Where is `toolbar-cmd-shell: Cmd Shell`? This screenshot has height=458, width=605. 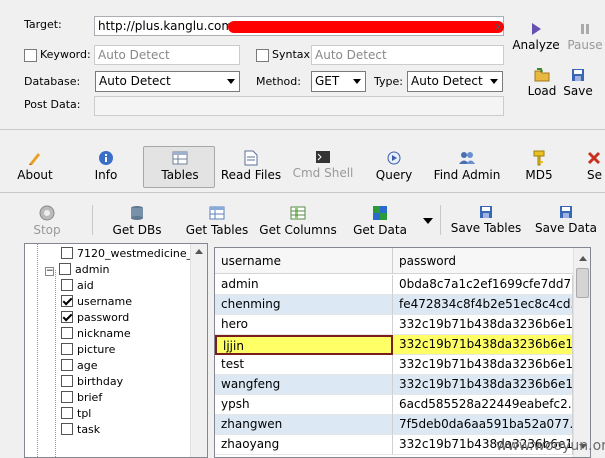
toolbar-cmd-shell: Cmd Shell is located at coordinates (323, 165).